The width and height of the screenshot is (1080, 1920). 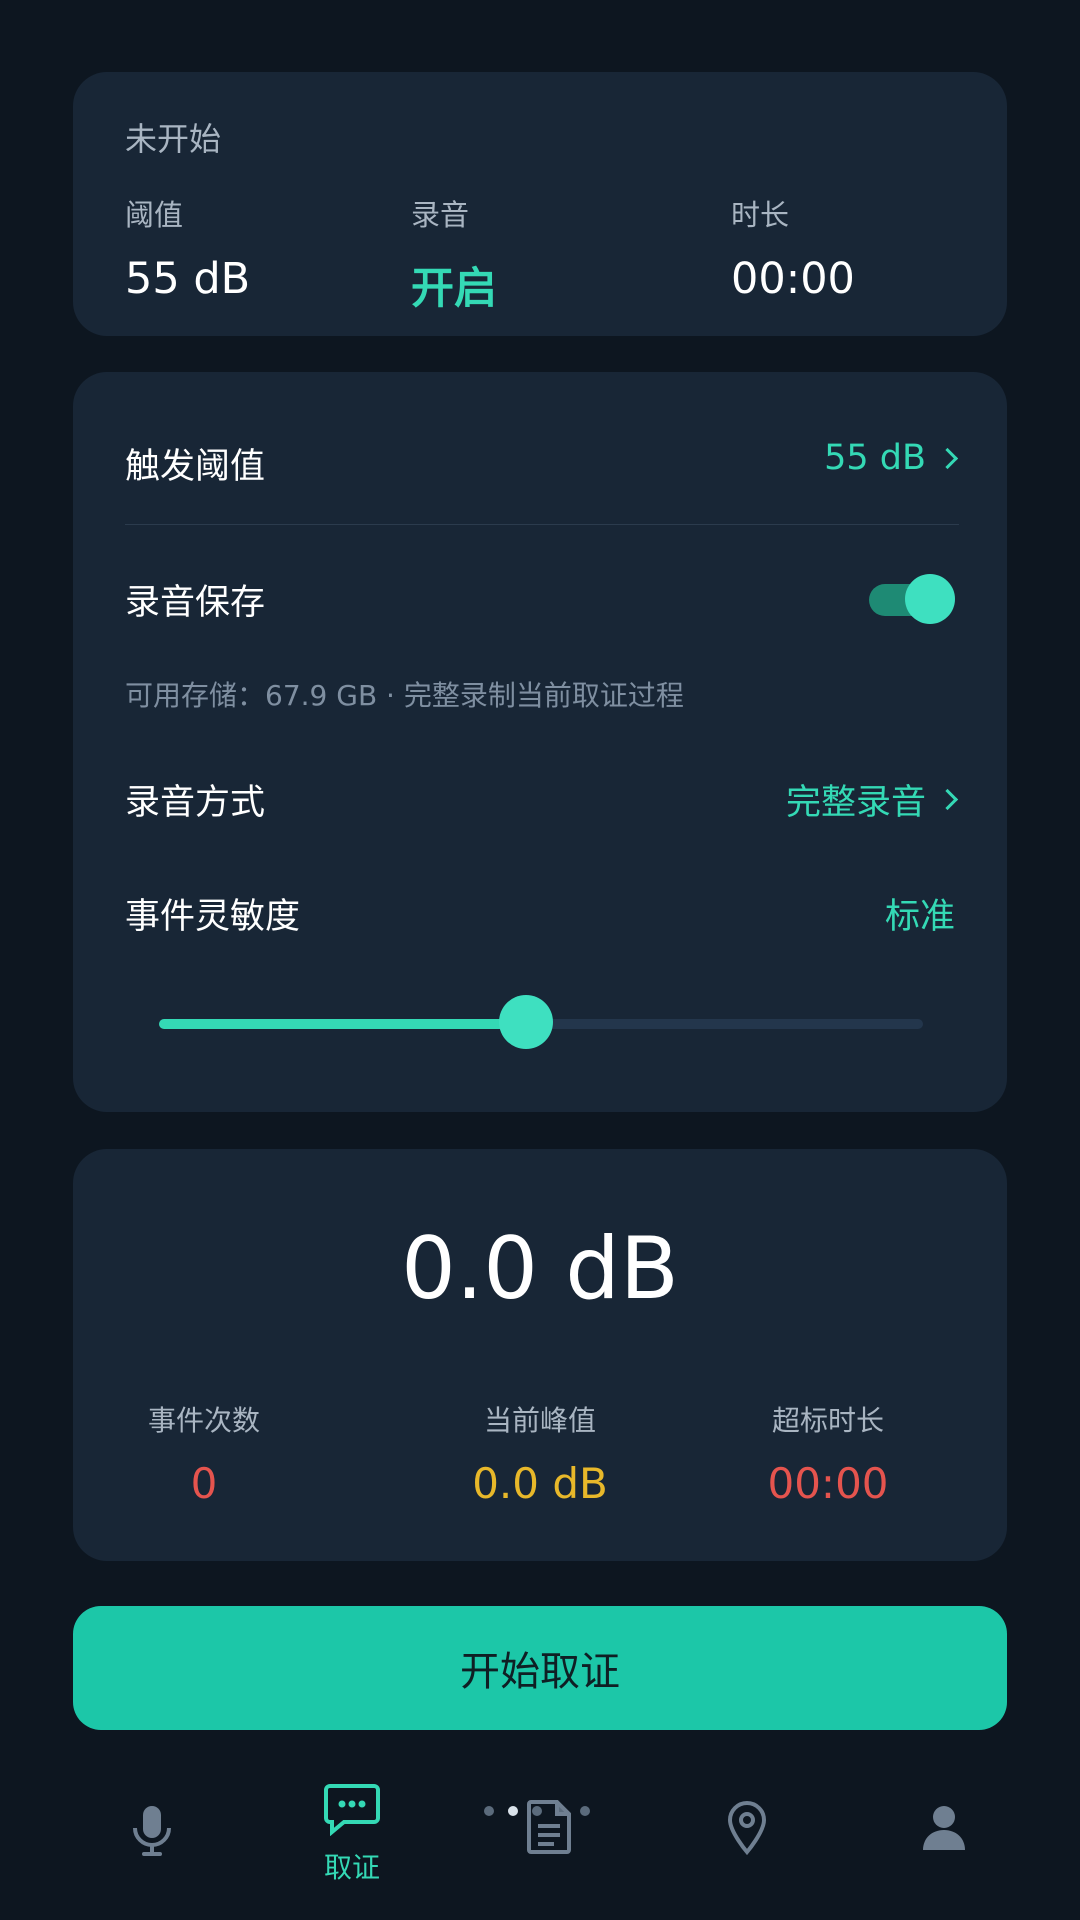 I want to click on message-icon, so click(x=352, y=1810).